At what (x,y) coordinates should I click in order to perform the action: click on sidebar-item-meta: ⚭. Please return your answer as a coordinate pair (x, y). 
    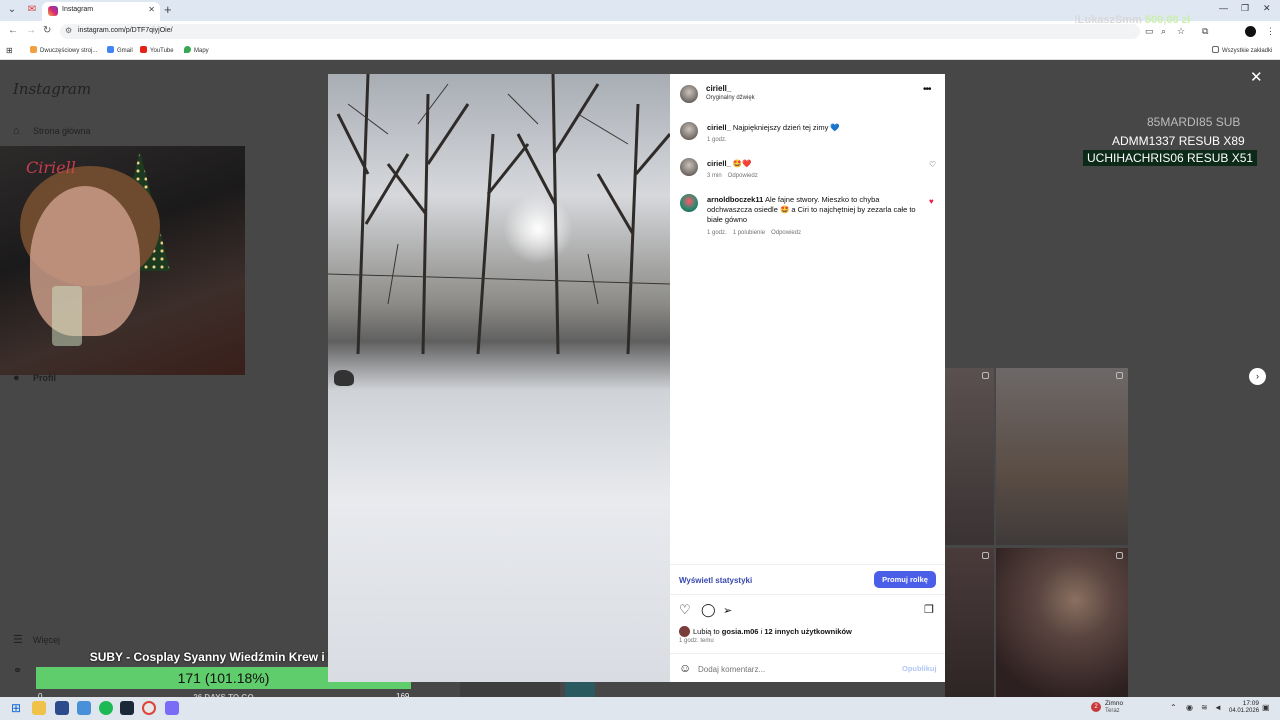
    Looking at the image, I should click on (23, 670).